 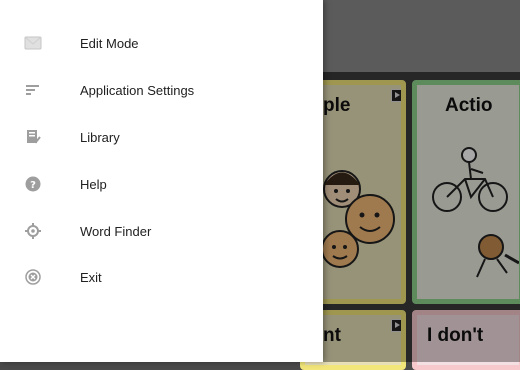 I want to click on exit-icon, so click(x=33, y=277).